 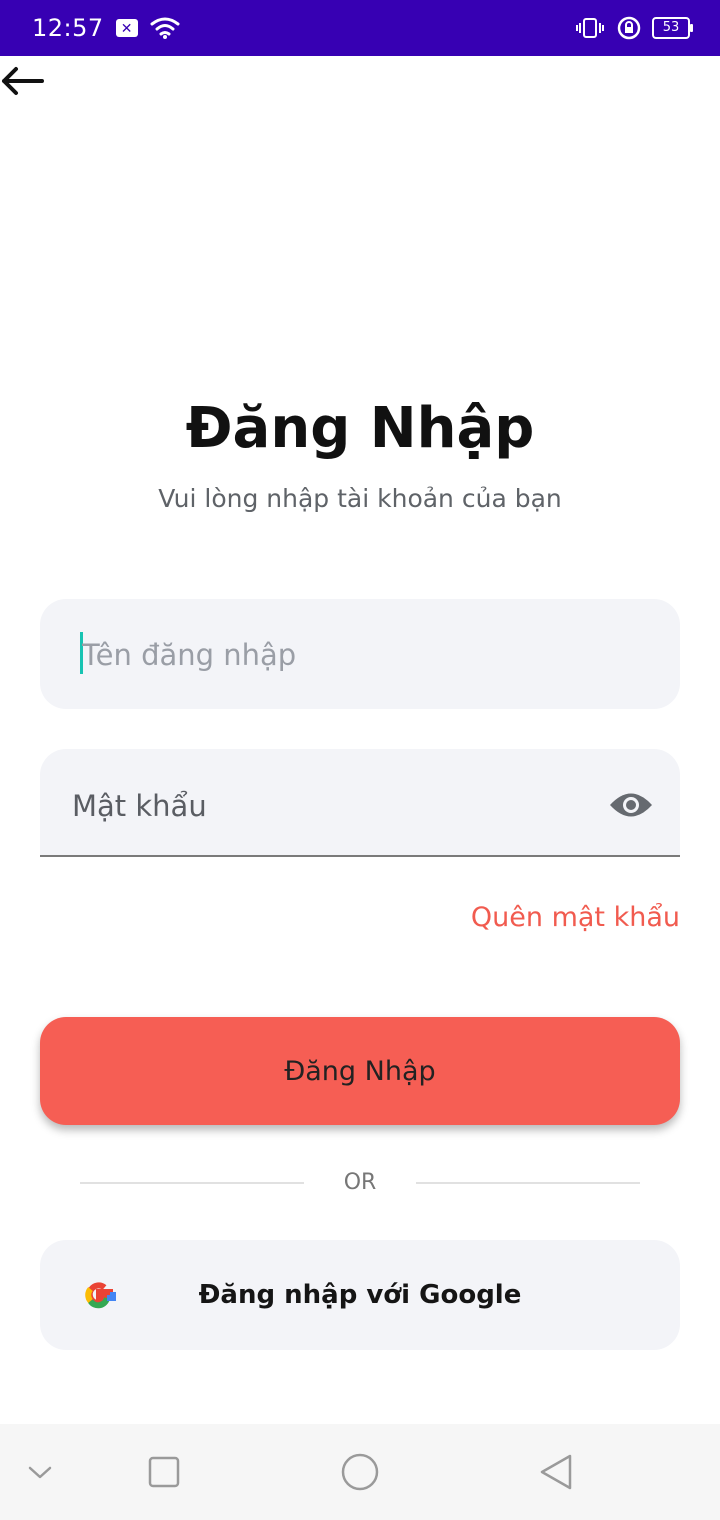 I want to click on status-right: 53, so click(x=633, y=28).